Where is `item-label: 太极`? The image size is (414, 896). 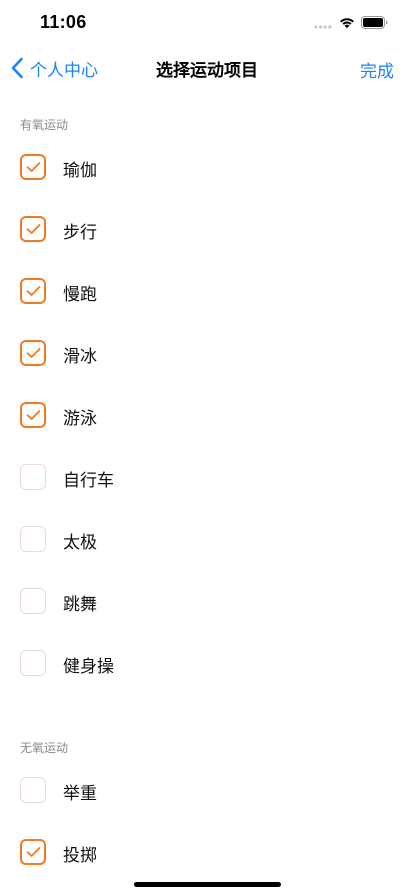 item-label: 太极 is located at coordinates (80, 543).